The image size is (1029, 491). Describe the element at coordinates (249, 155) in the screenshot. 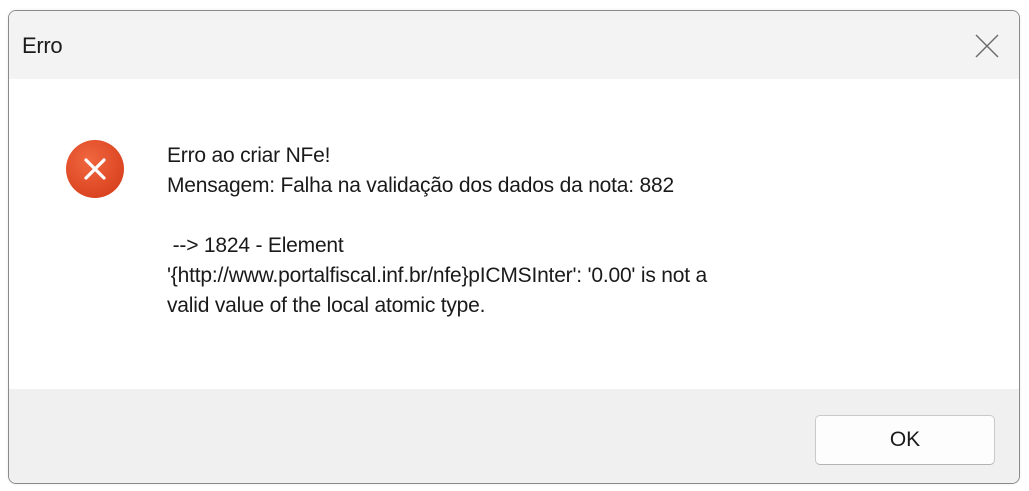

I see `message-line: Erro ao criar NFe!` at that location.